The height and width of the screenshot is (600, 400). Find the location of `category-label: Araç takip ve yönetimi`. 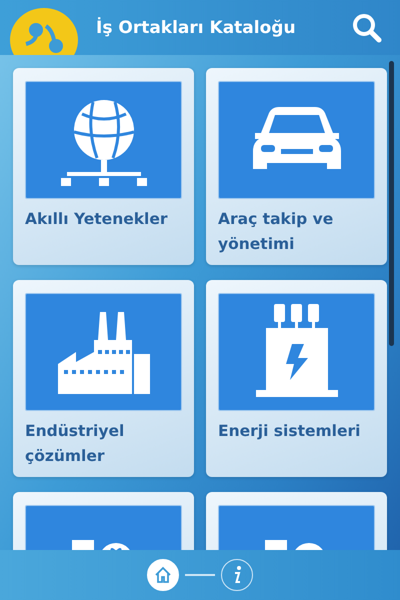

category-label: Araç takip ve yönetimi is located at coordinates (276, 232).